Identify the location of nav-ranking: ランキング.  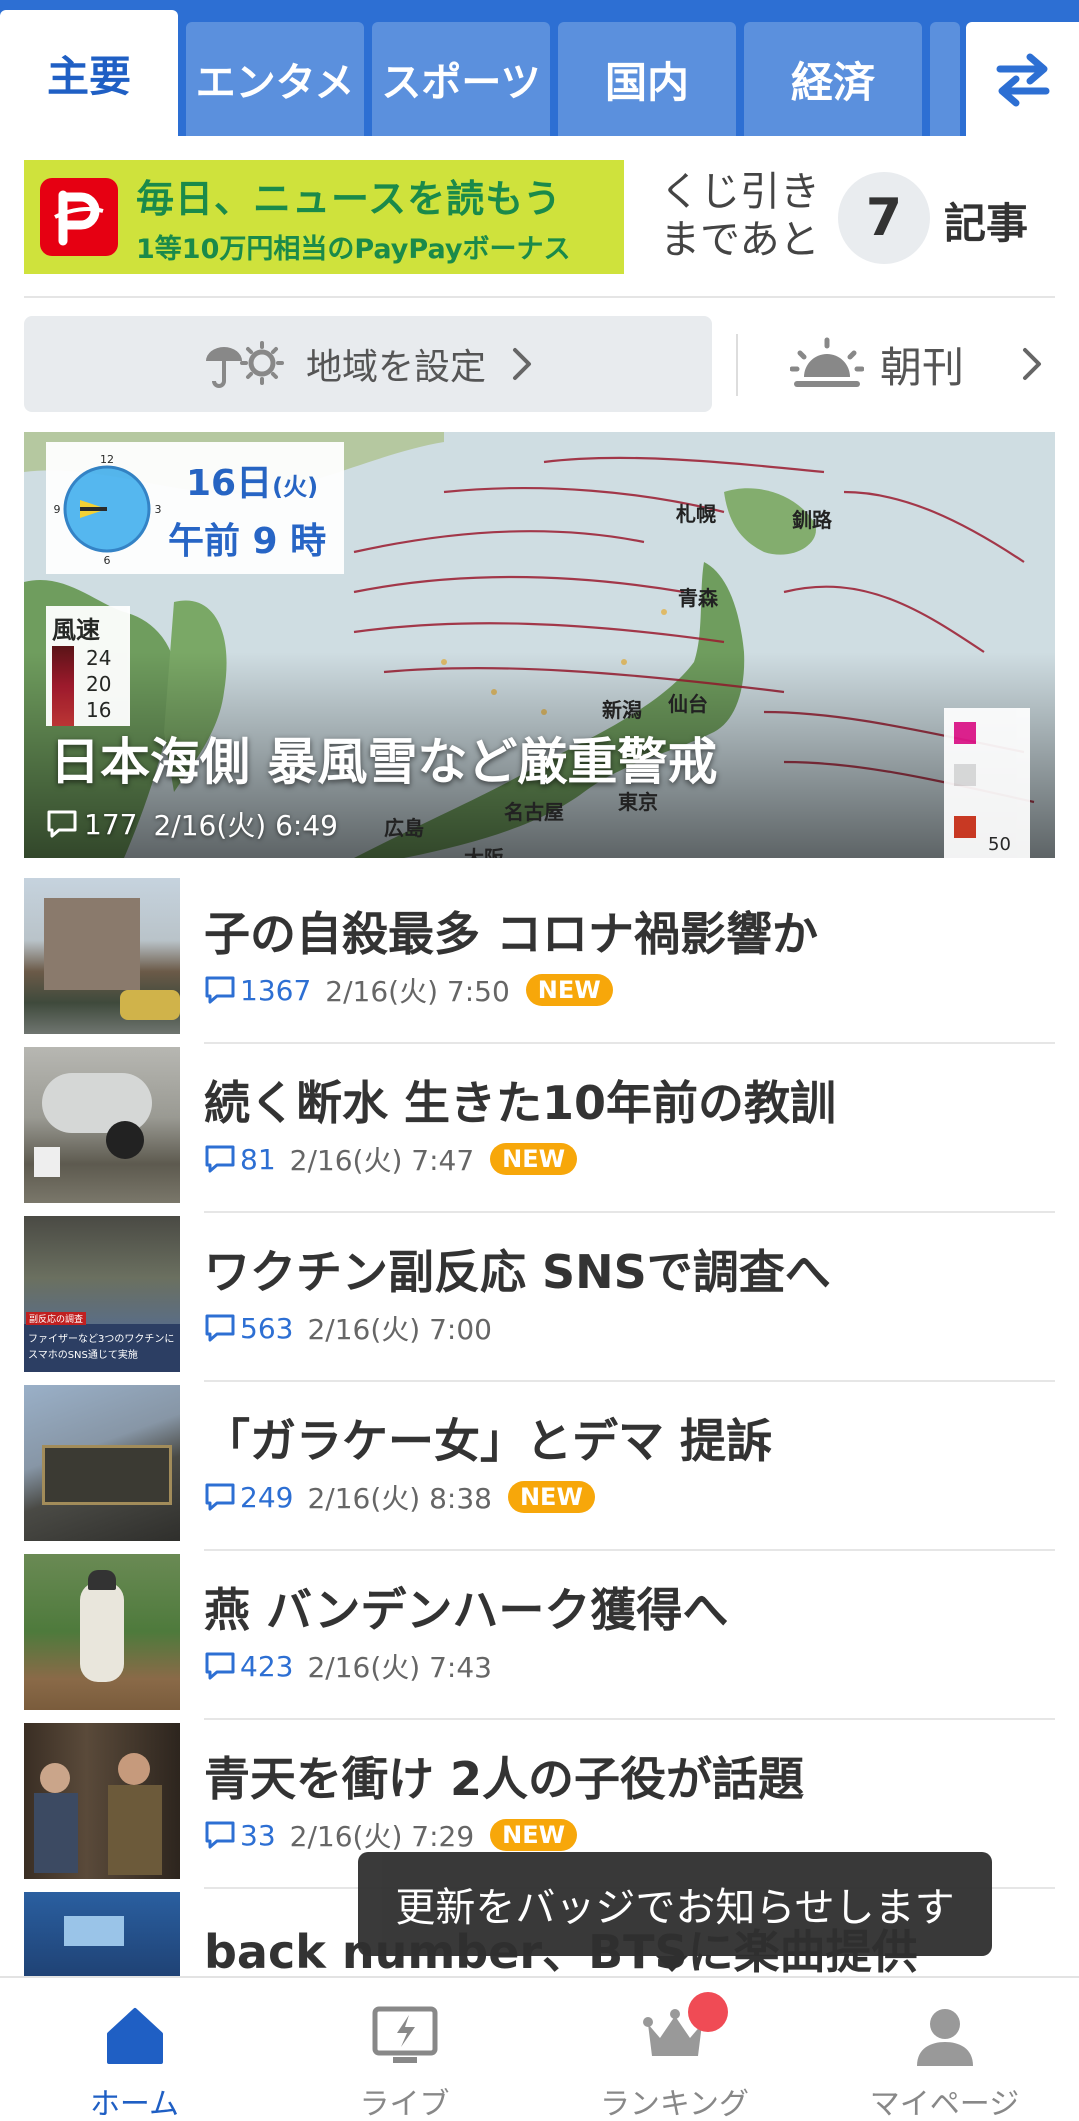
(674, 2049).